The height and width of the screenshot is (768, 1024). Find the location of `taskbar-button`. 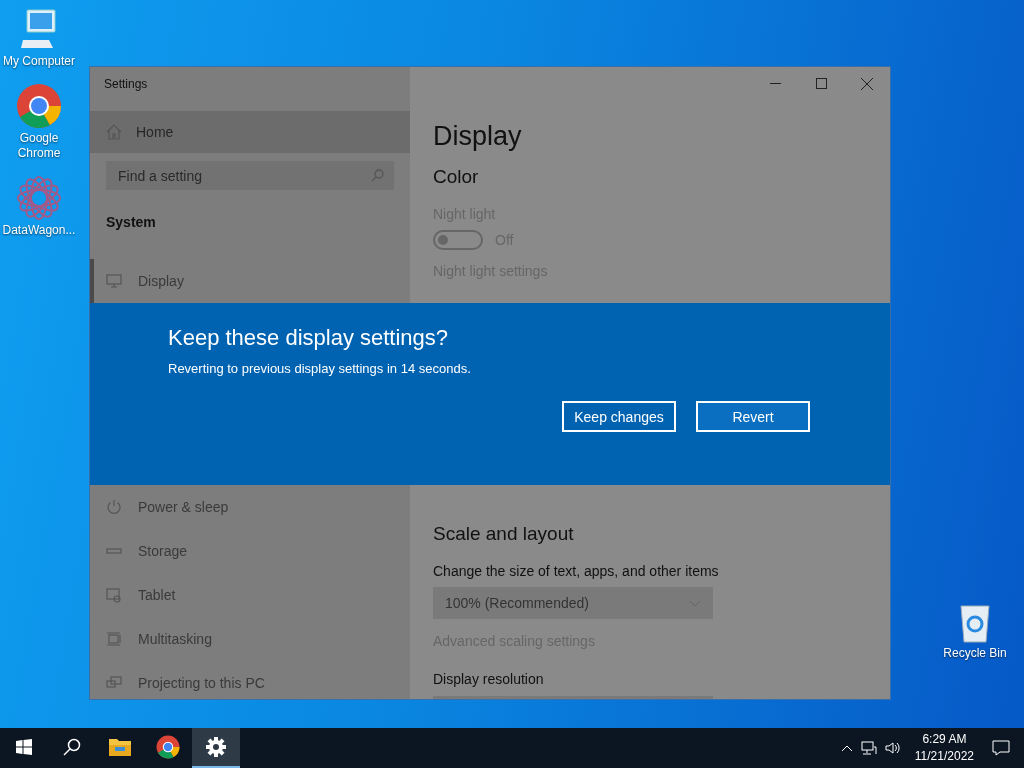

taskbar-button is located at coordinates (216, 748).